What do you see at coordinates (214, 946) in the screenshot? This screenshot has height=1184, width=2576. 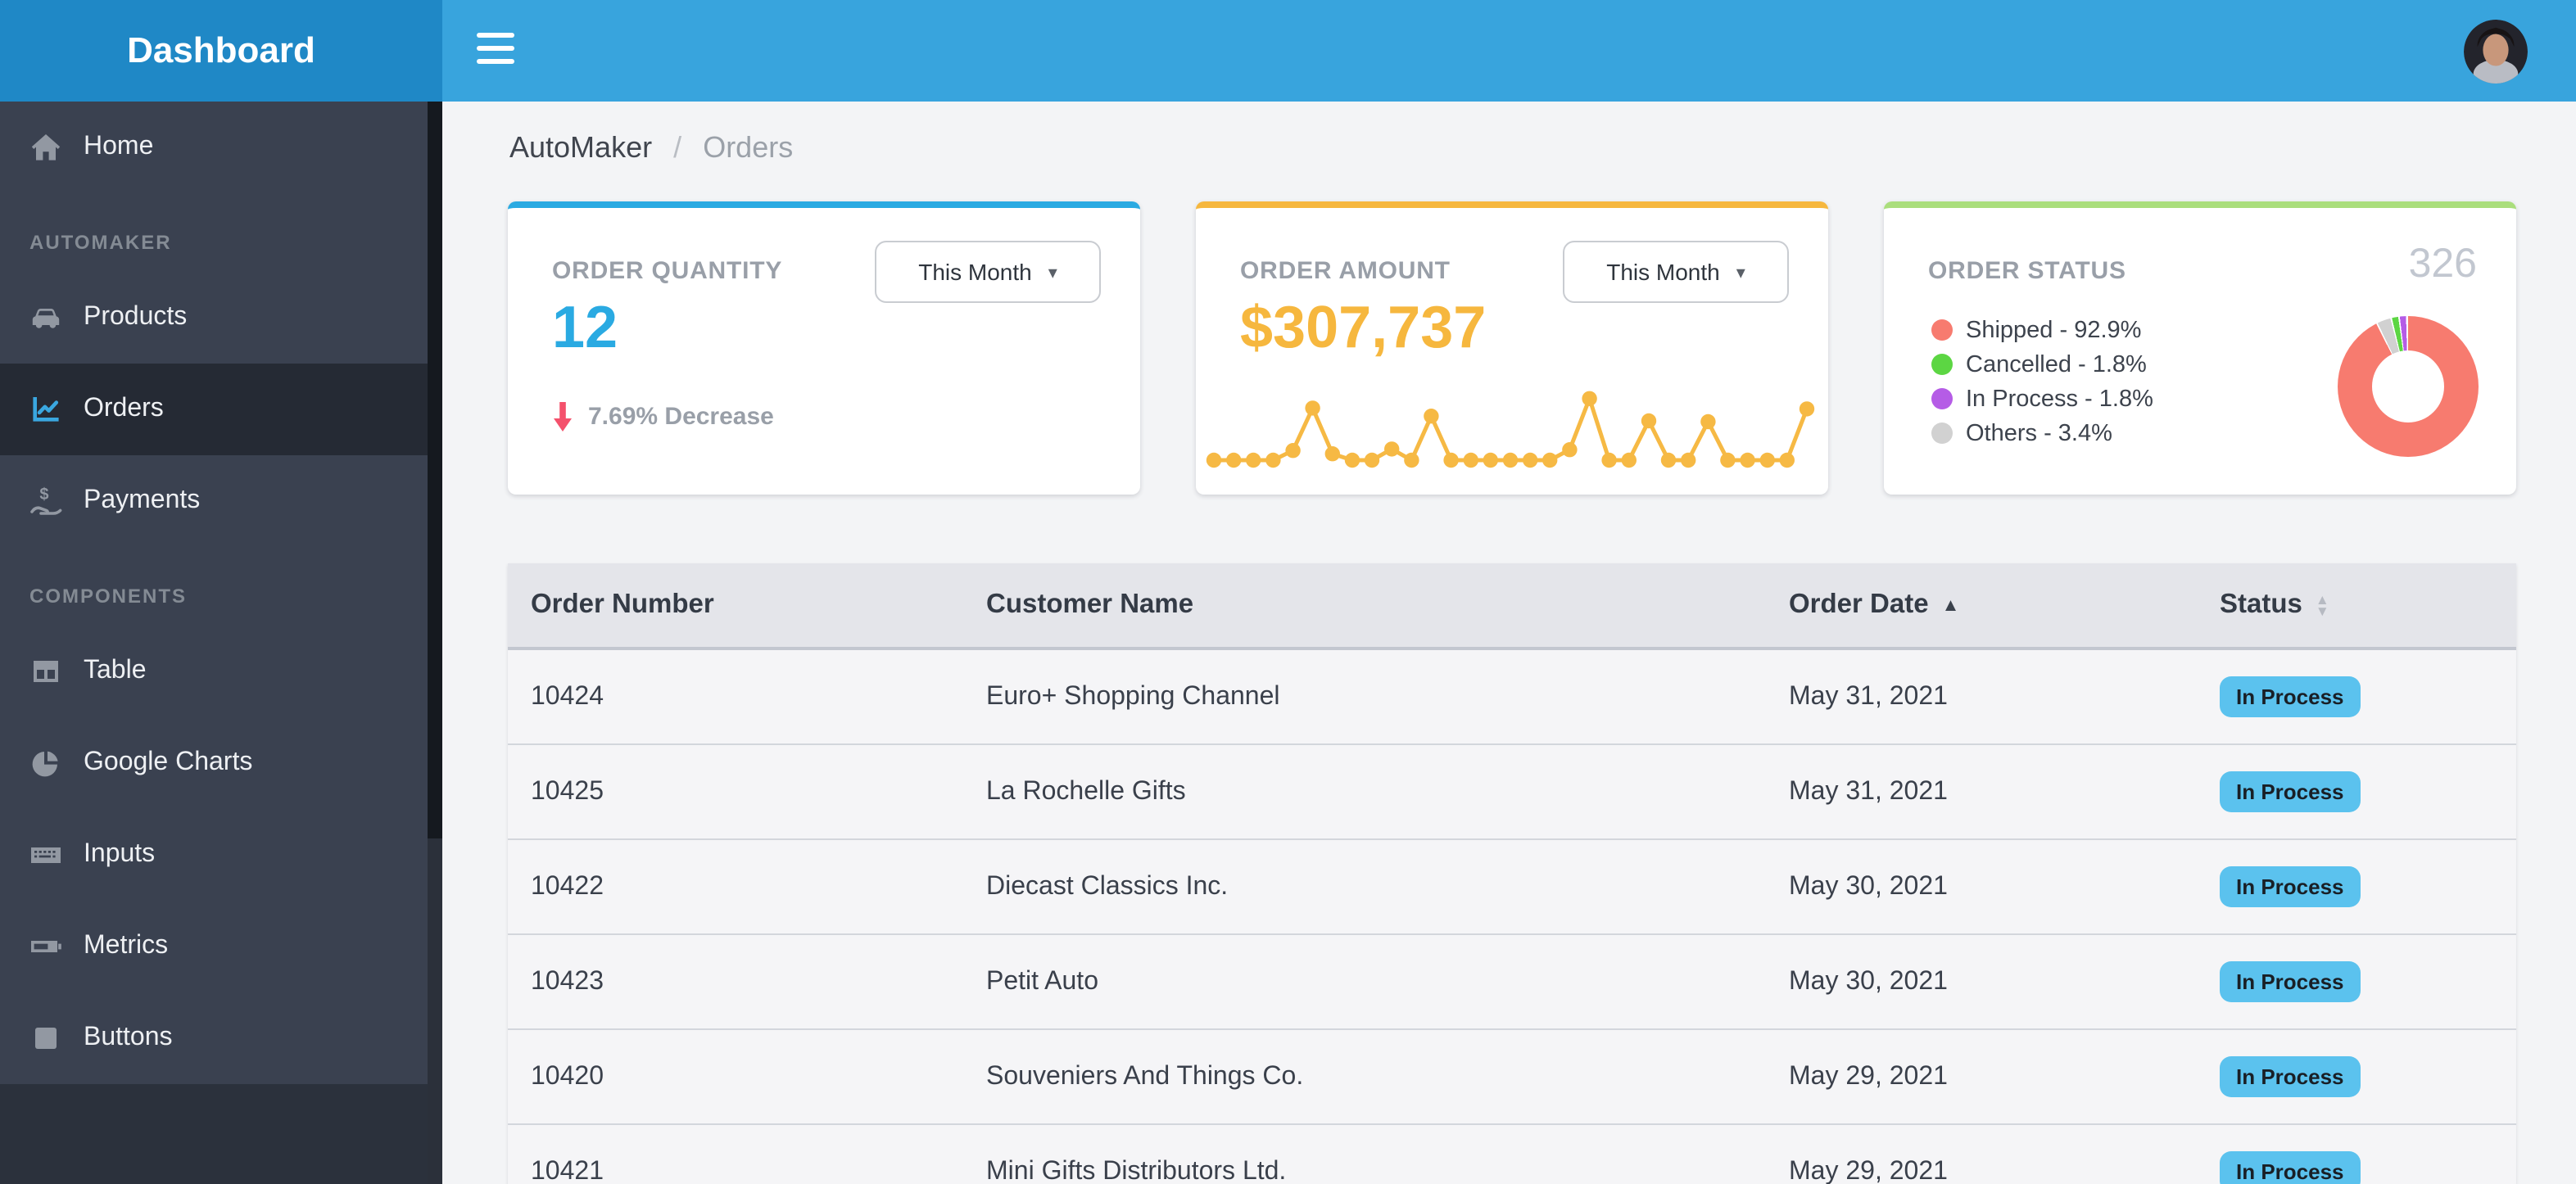 I see `sidebar-item-metrics: Metrics` at bounding box center [214, 946].